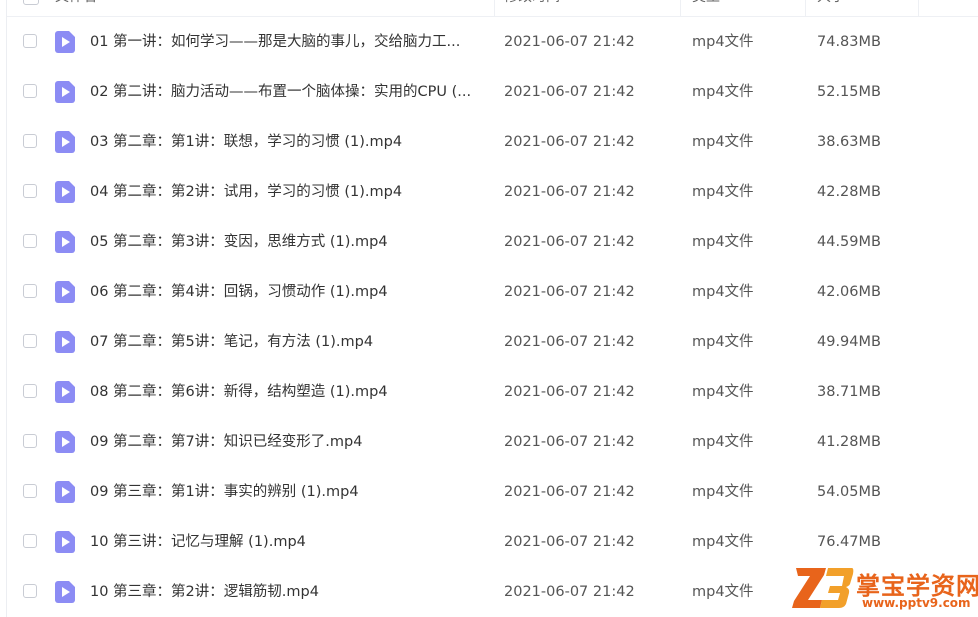  I want to click on file-name: 07 第二章：第5讲：笔记，有方法 (1).mp4, so click(290, 342).